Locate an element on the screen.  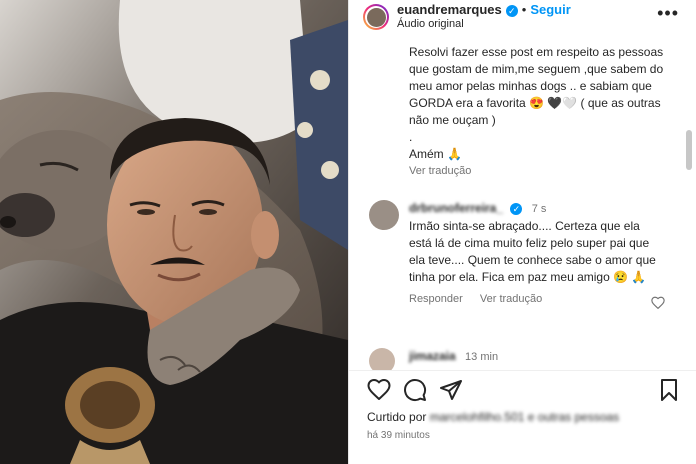
bookmark-icon is located at coordinates (669, 390).